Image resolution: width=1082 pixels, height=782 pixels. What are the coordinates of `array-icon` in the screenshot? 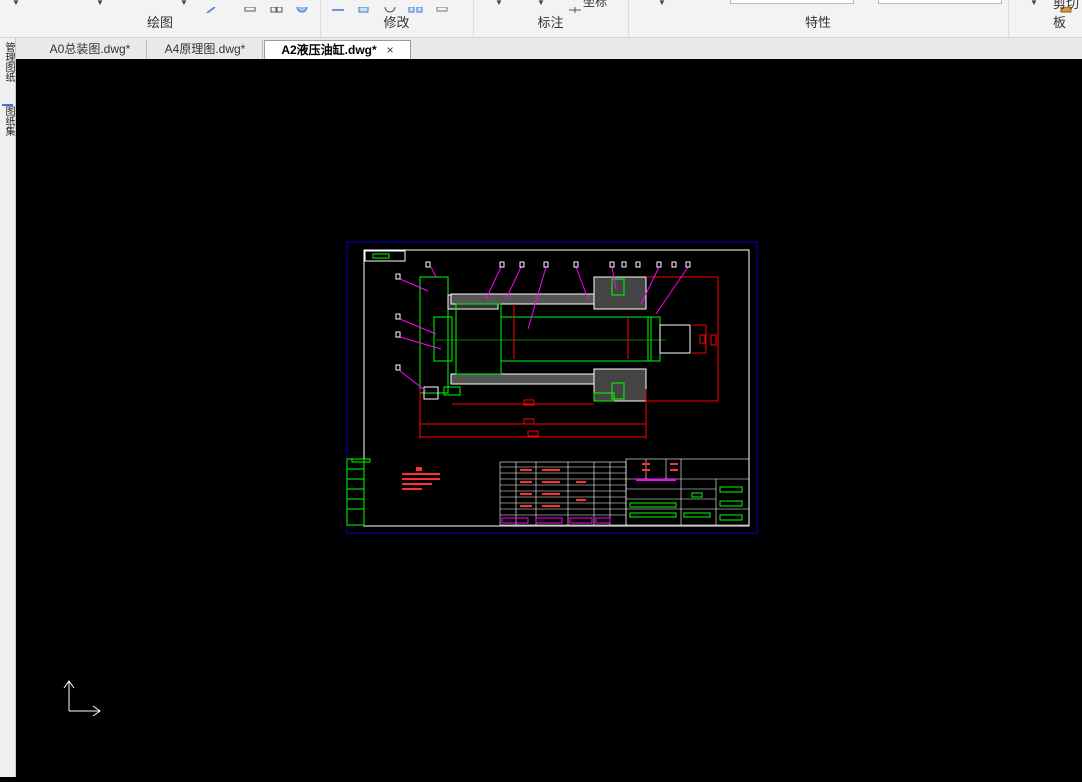 It's located at (442, 6).